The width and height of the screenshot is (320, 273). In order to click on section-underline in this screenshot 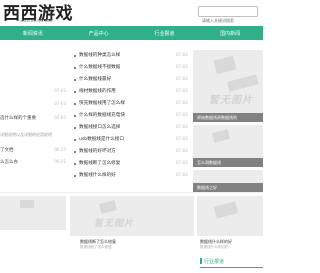, I will do `click(231, 267)`.